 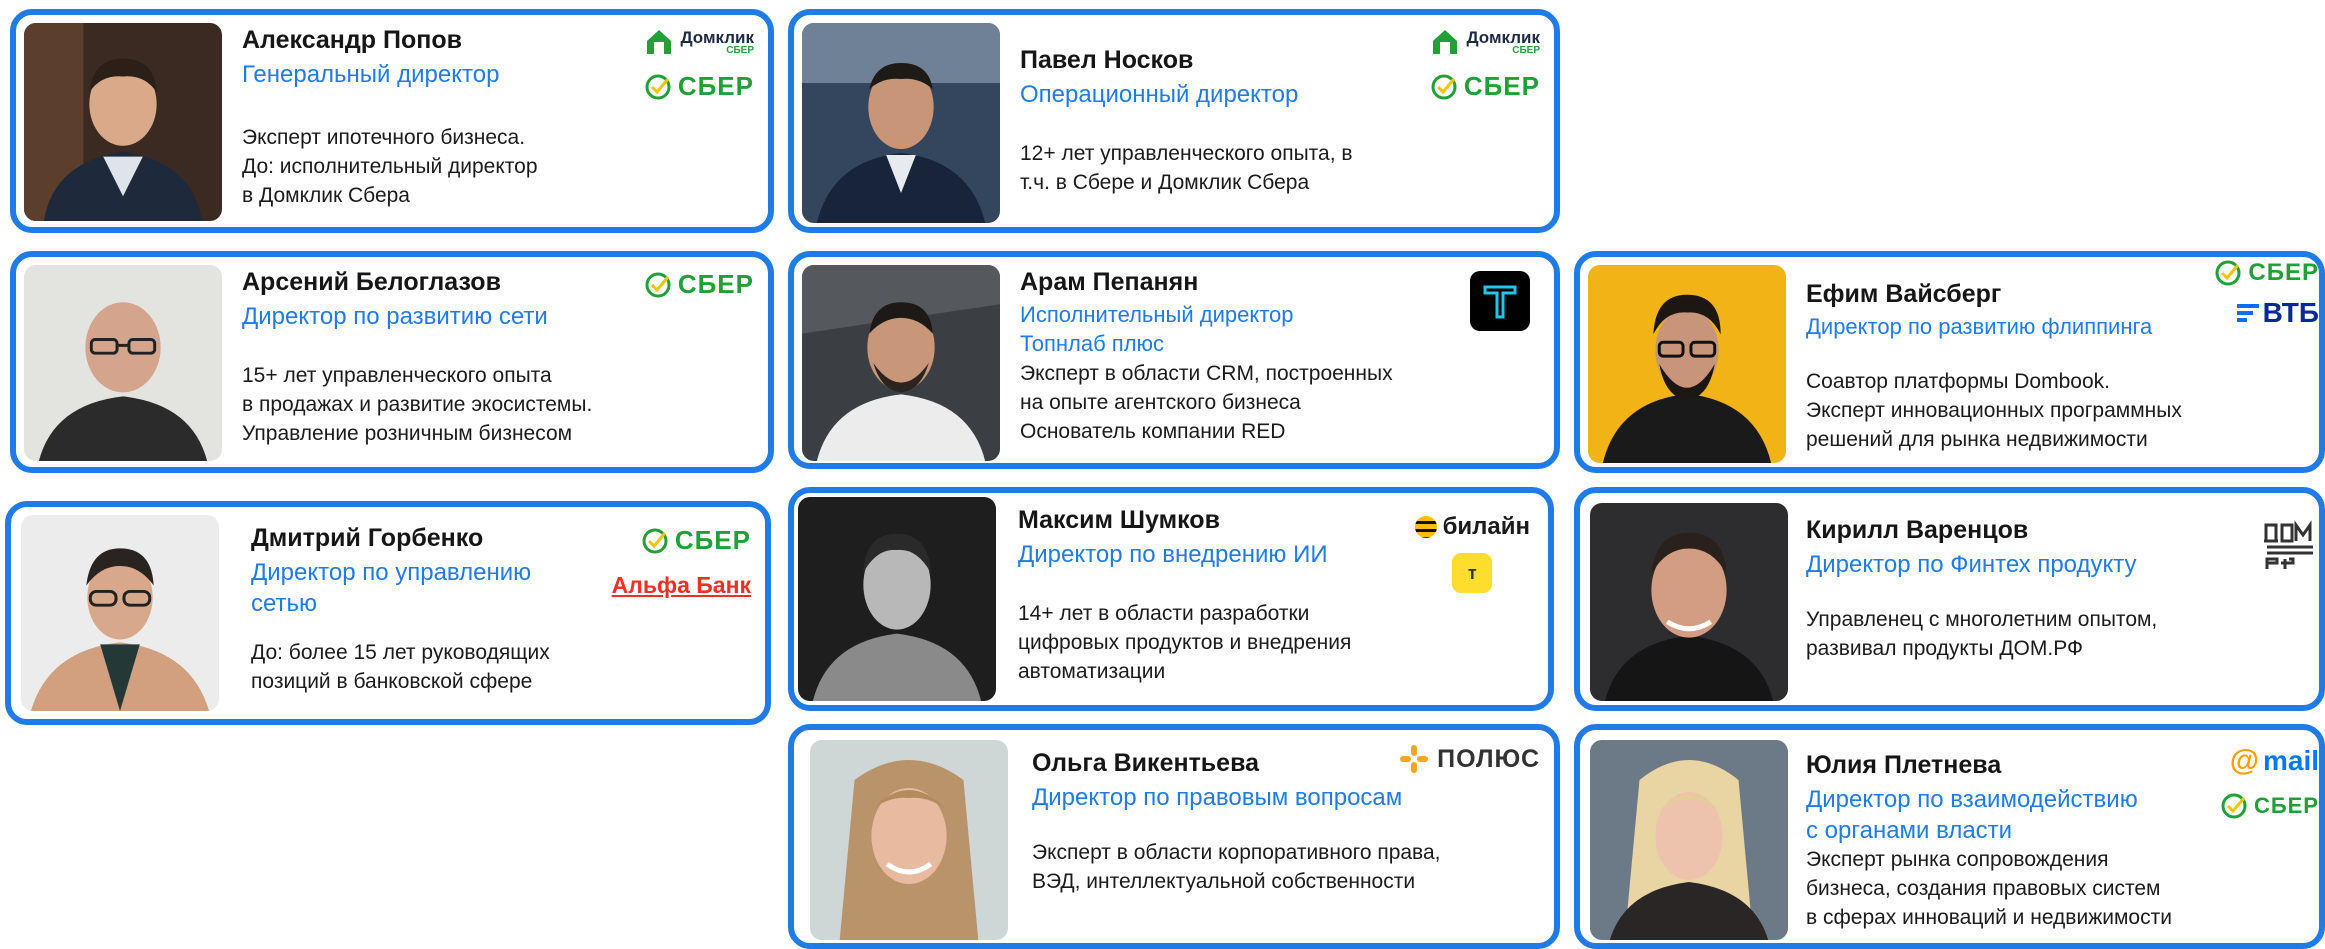 What do you see at coordinates (2277, 313) in the screenshot?
I see `vtb-logo: ВТБ` at bounding box center [2277, 313].